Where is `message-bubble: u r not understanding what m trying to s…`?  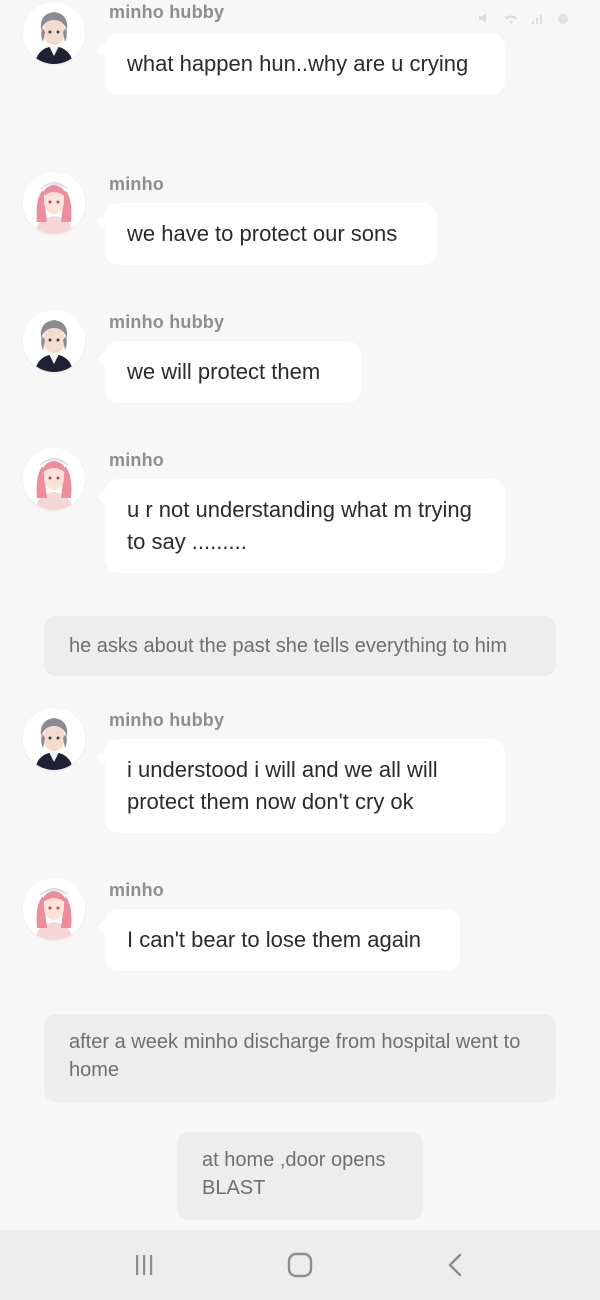
message-bubble: u r not understanding what m trying to s… is located at coordinates (300, 526).